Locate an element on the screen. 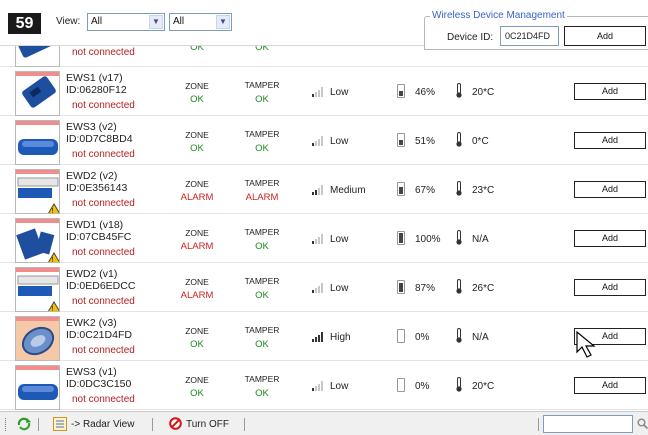  view-filter-select-1-value: All is located at coordinates (97, 21).